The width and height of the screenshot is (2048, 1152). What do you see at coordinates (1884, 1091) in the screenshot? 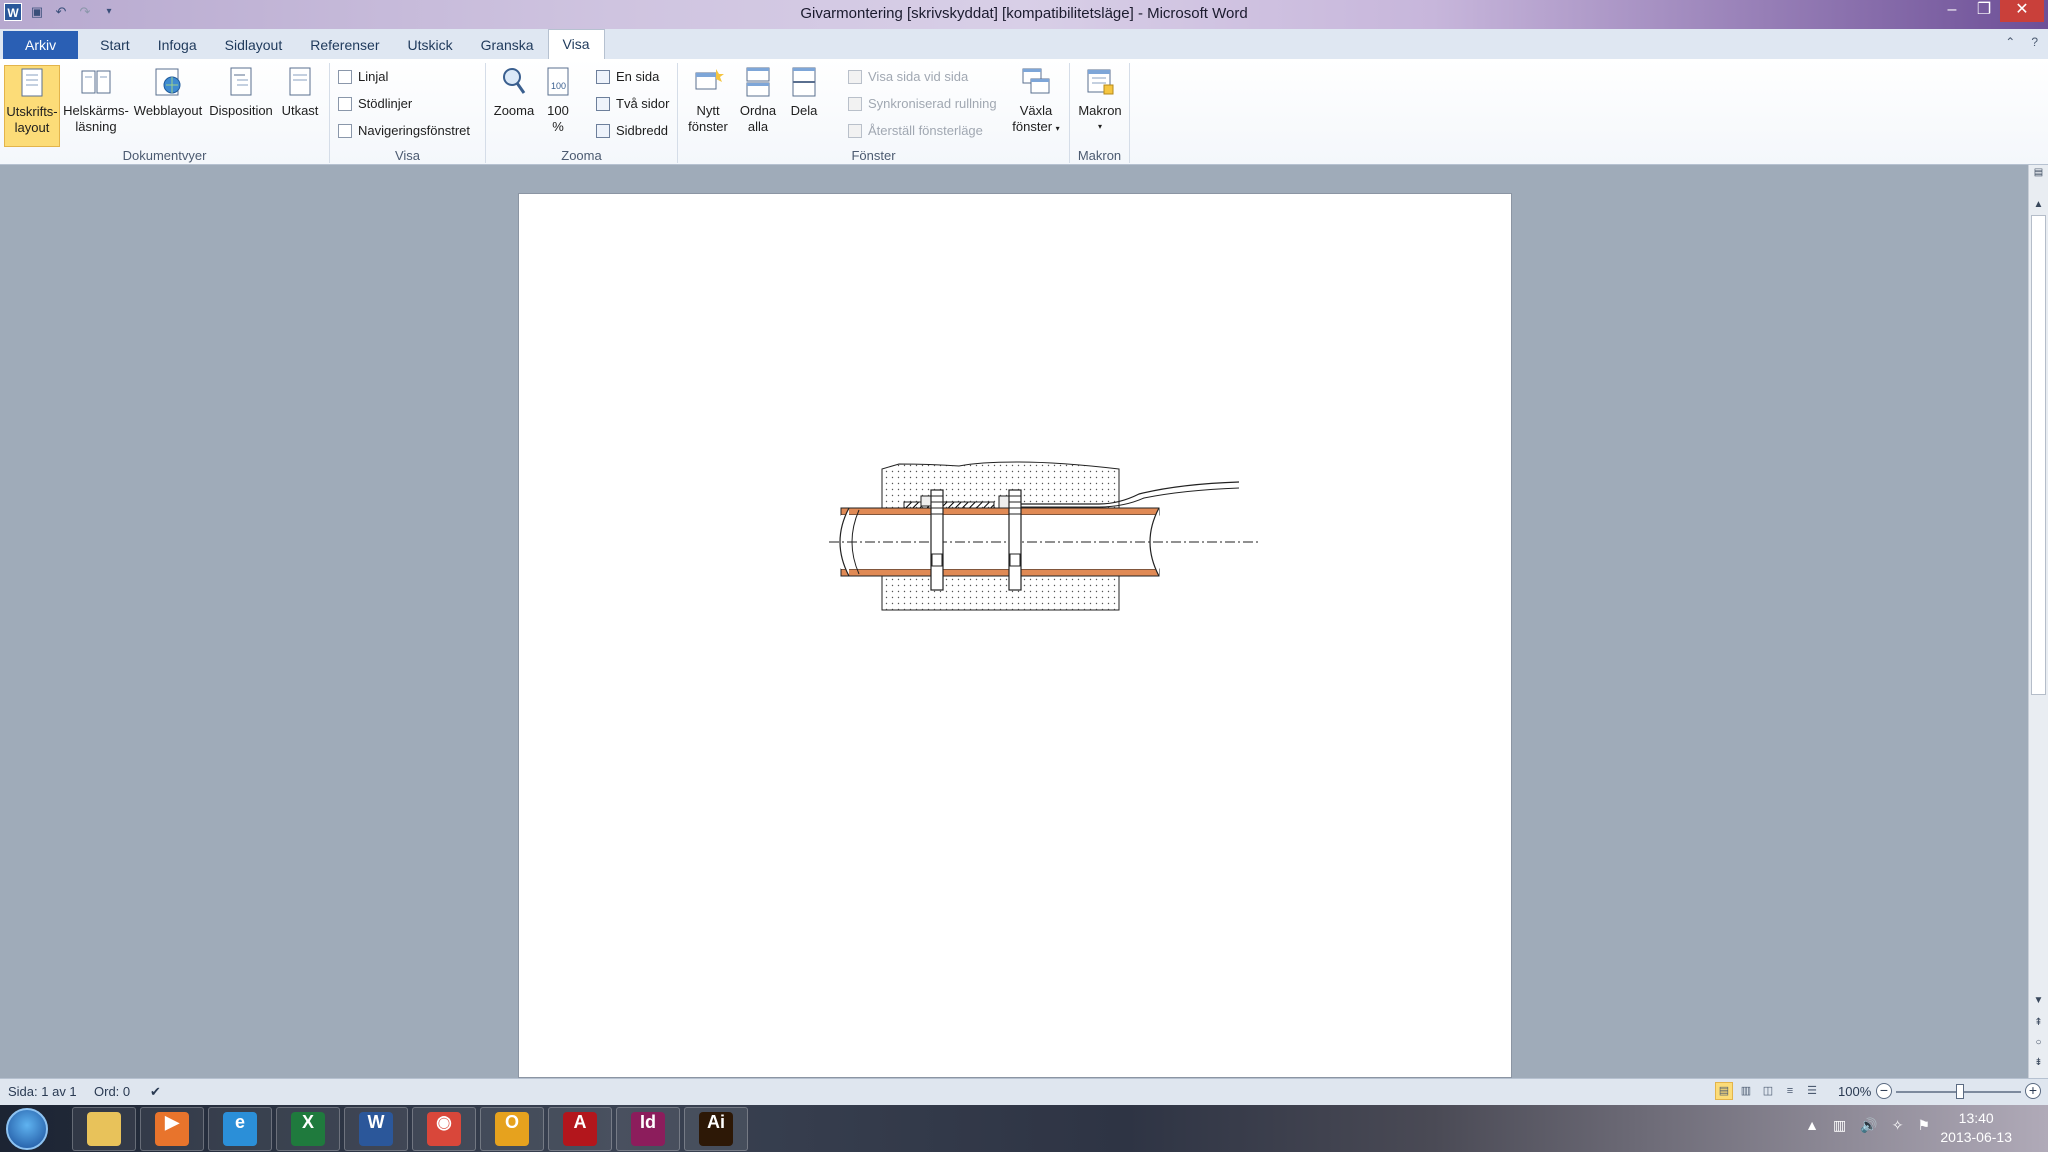
I see `zoom-out-icon: −` at bounding box center [1884, 1091].